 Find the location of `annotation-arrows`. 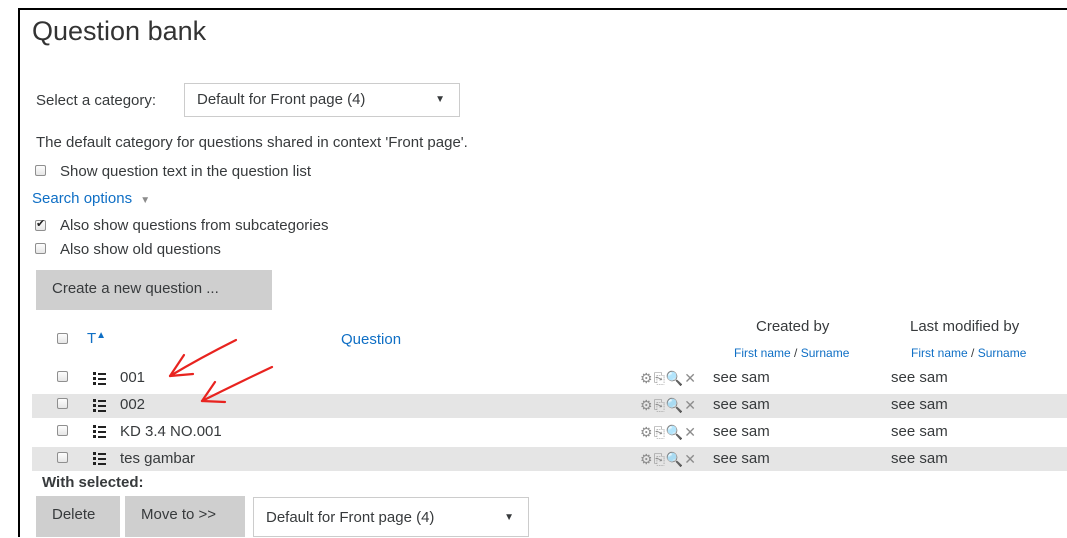

annotation-arrows is located at coordinates (221, 371).